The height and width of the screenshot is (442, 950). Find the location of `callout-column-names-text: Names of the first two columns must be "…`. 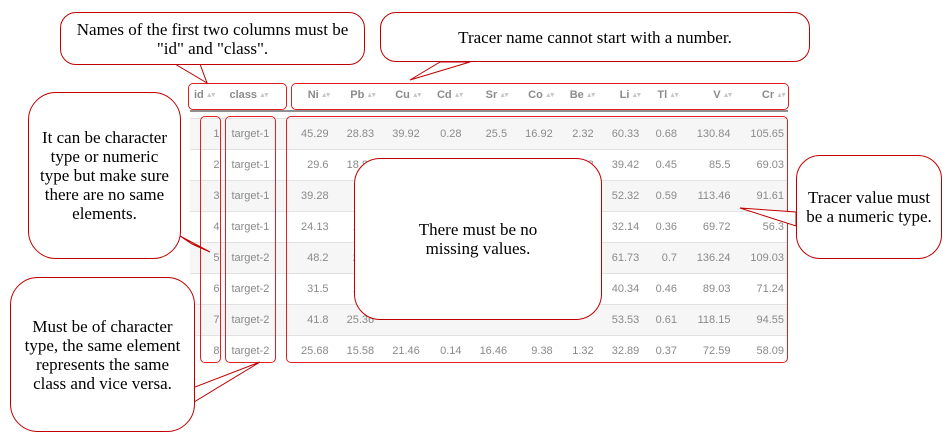

callout-column-names-text: Names of the first two columns must be "… is located at coordinates (212, 38).